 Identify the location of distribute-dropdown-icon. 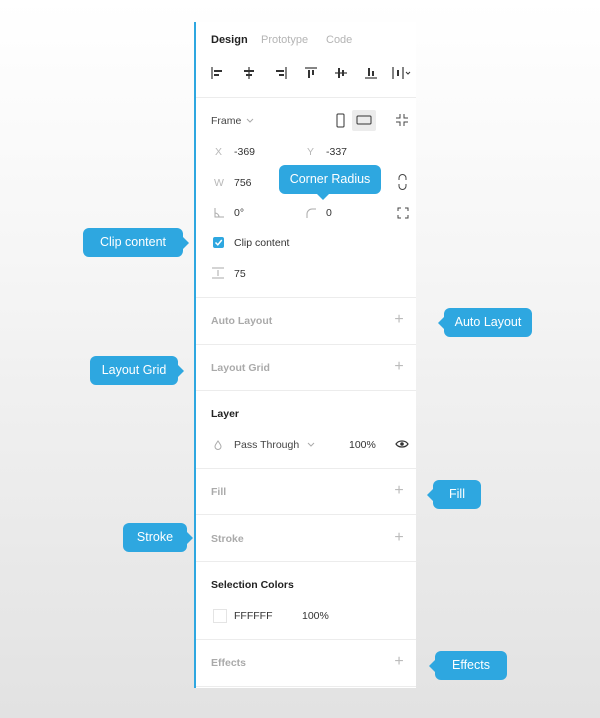
(402, 73).